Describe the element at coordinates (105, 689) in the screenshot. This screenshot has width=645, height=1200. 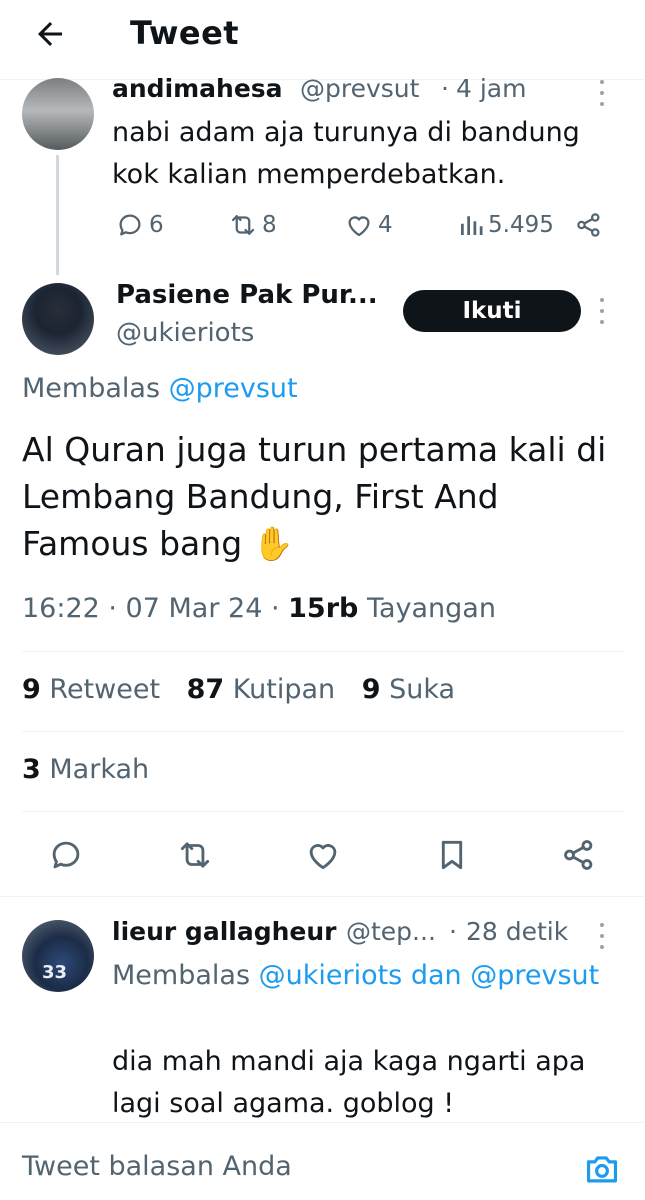
I see `retweets-label: Retweet` at that location.